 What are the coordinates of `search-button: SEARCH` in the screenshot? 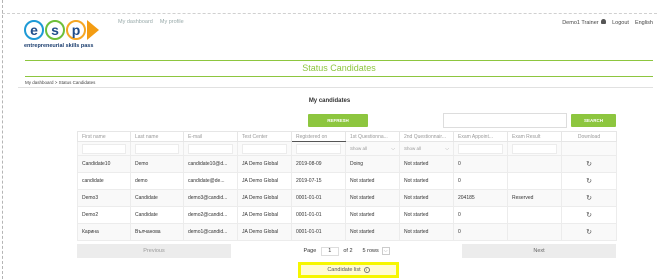 It's located at (593, 120).